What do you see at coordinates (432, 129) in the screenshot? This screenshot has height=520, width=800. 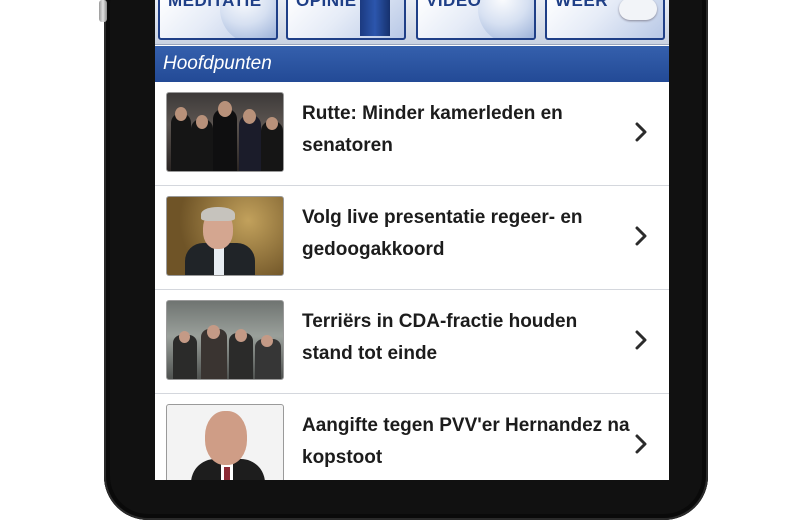 I see `article-title: Rutte: Minder kamerleden en senatoren` at bounding box center [432, 129].